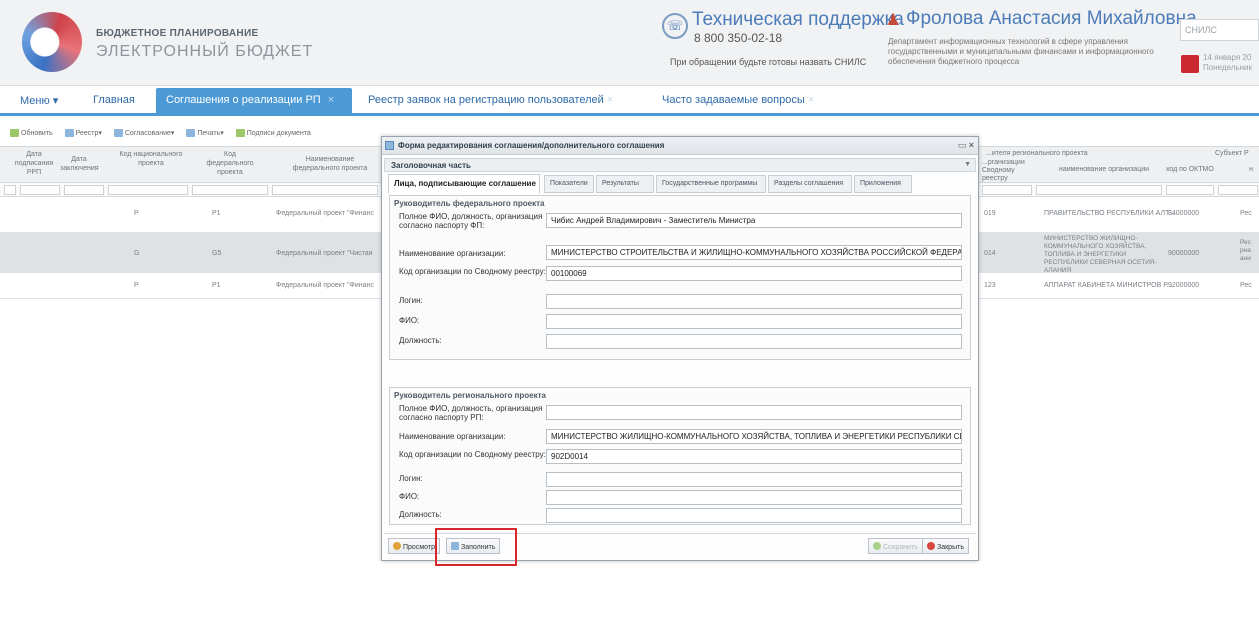 Image resolution: width=1259 pixels, height=626 pixels. What do you see at coordinates (738, 38) in the screenshot?
I see `support-phone: 8 800 350-02-18` at bounding box center [738, 38].